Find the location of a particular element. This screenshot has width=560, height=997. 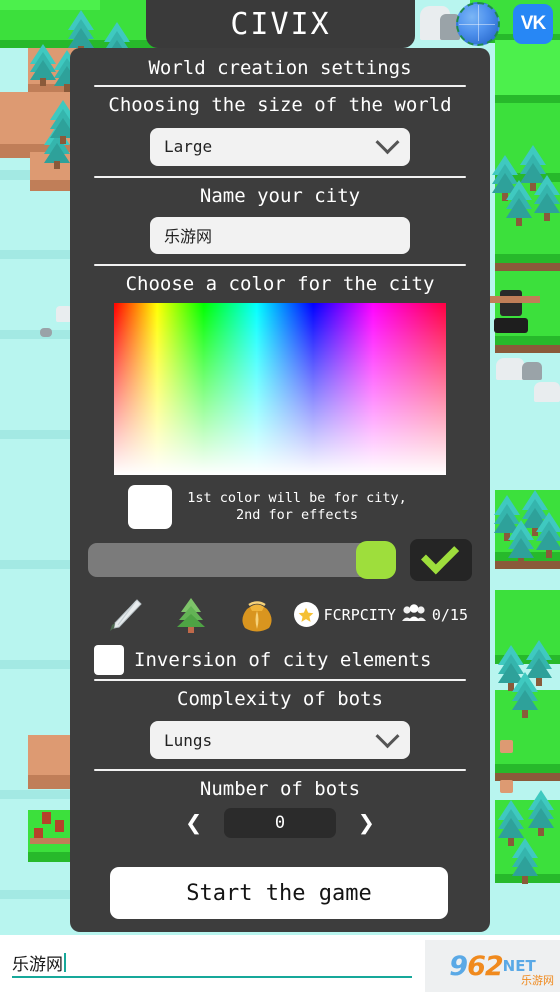

bottom-bar: 乐游网 962 NET 乐游网 is located at coordinates (280, 966).